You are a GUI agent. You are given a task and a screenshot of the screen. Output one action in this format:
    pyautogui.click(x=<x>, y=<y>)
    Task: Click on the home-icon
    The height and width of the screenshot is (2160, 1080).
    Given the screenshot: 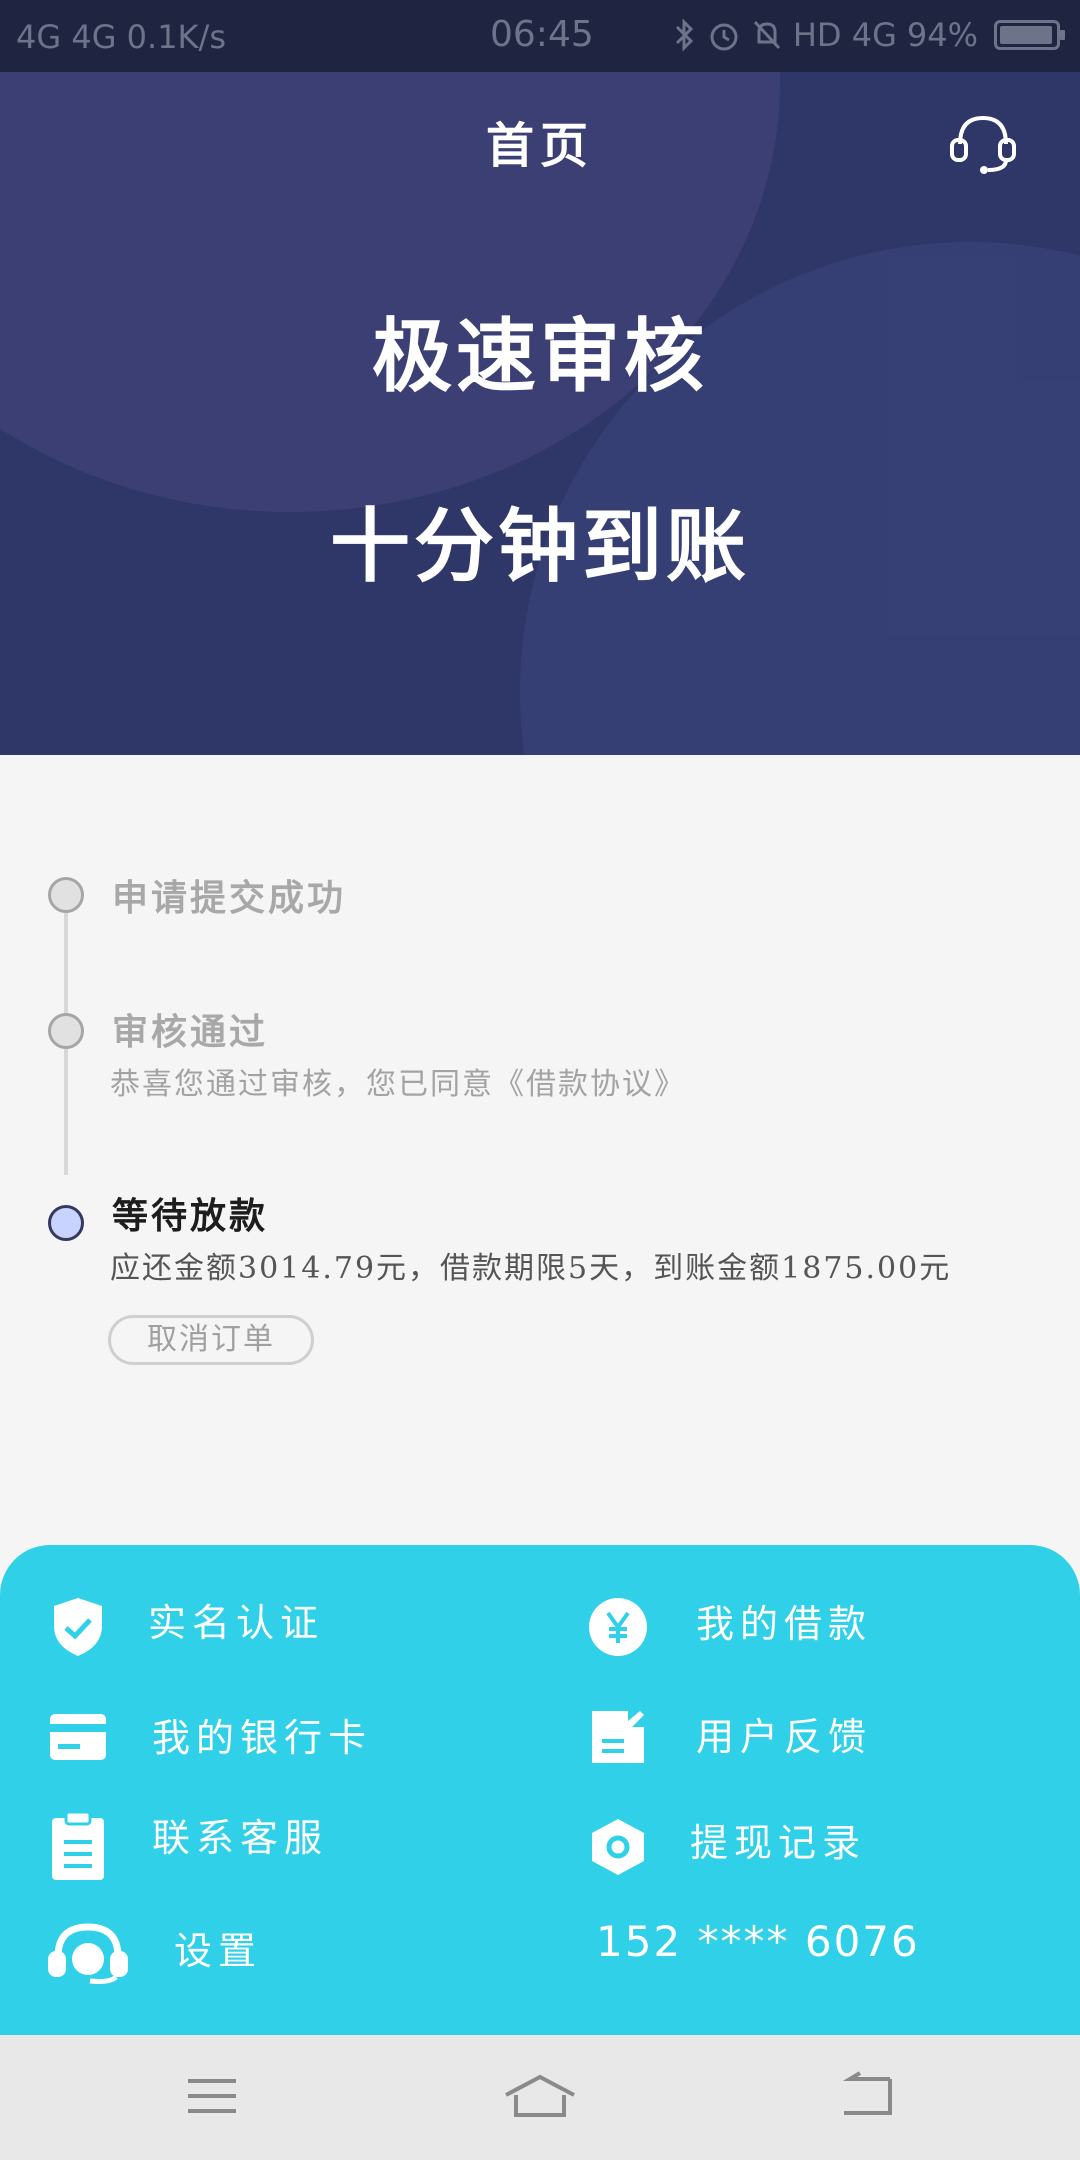 What is the action you would take?
    pyautogui.click(x=540, y=2096)
    